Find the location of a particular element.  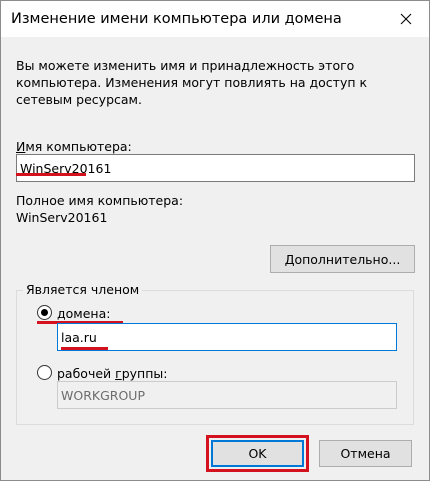

full-name-value: WinServ20161 is located at coordinates (62, 217).